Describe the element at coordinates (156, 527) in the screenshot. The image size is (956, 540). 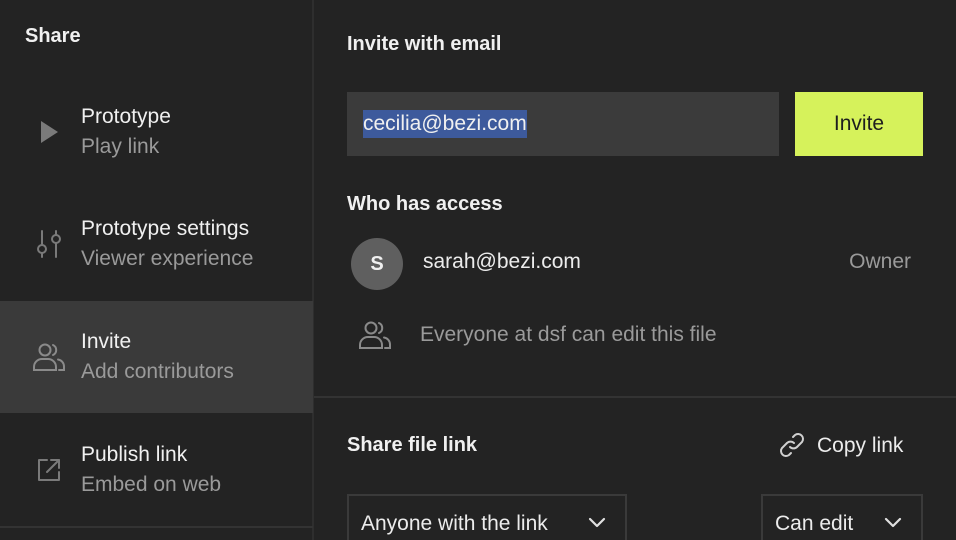
I see `sidebar-divider` at that location.